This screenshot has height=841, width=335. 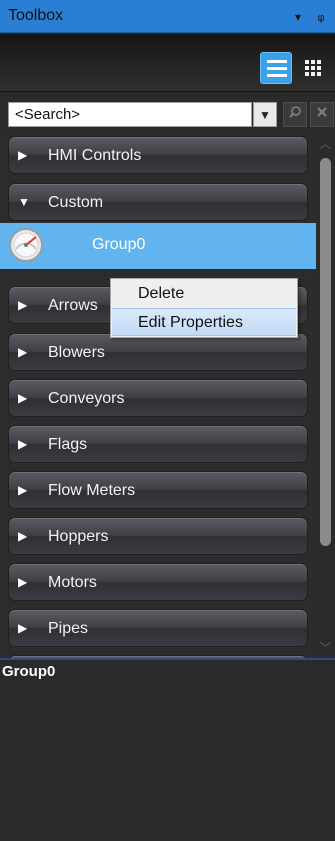 I want to click on category-conveyors: ▶ Conveyors, so click(x=158, y=398).